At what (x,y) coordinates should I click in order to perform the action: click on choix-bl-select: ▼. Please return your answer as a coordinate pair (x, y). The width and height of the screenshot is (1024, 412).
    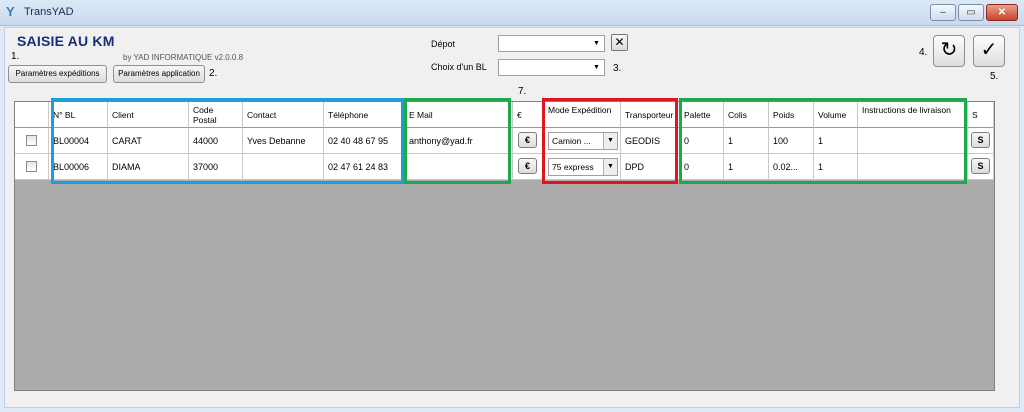
    Looking at the image, I should click on (551, 67).